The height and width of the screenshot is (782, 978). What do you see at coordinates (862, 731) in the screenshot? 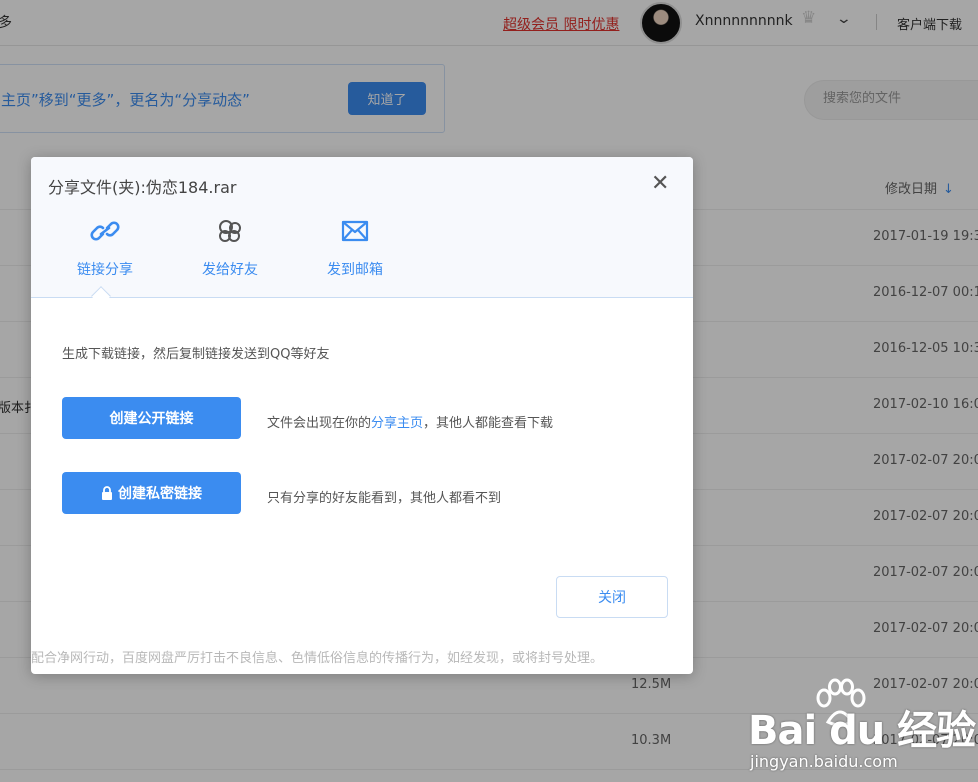
I see `watermark-brand: Bai du 经验` at bounding box center [862, 731].